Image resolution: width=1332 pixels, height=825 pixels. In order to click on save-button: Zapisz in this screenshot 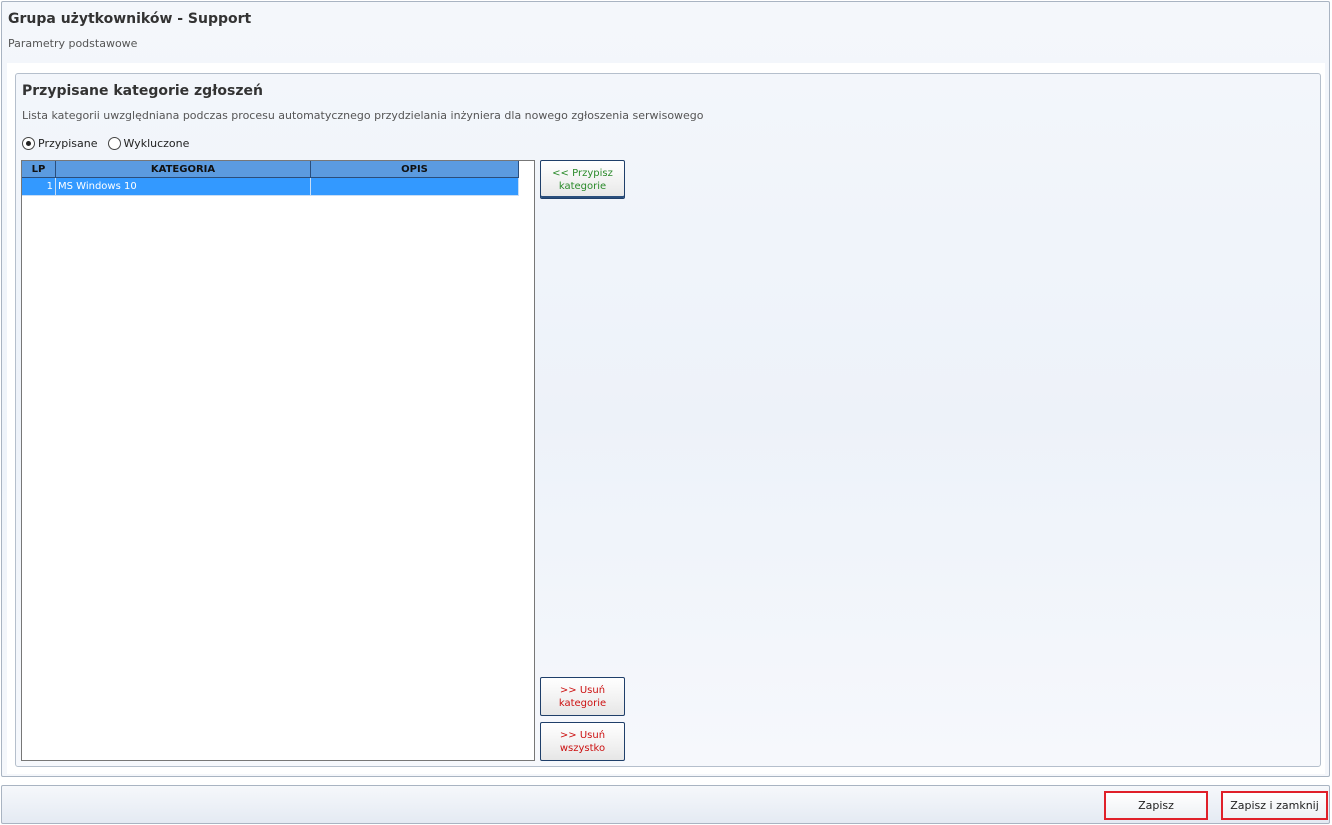, I will do `click(1156, 805)`.